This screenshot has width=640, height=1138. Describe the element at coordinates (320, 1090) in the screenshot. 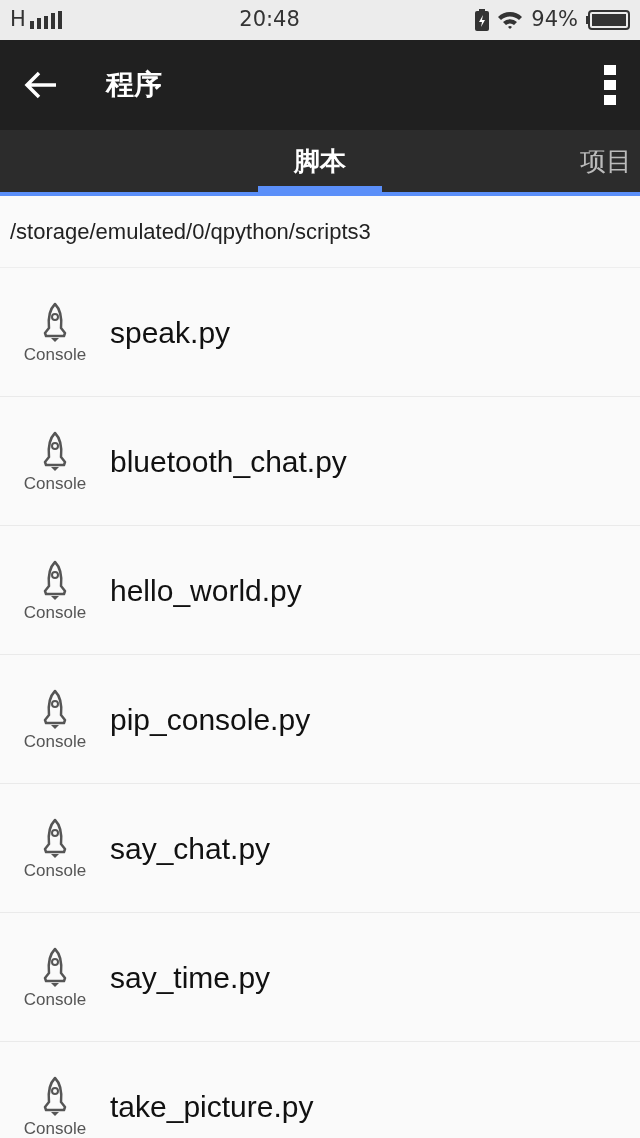

I see `script-item: Console take_picture.py` at that location.